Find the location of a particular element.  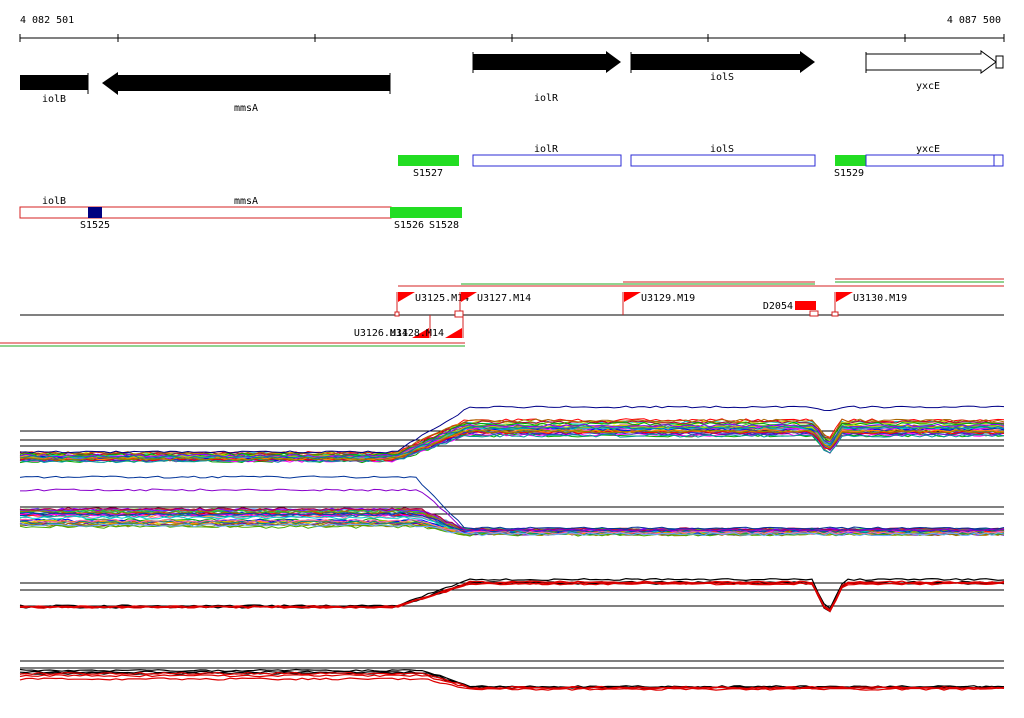

gene-yxcE-tail is located at coordinates (999, 62).